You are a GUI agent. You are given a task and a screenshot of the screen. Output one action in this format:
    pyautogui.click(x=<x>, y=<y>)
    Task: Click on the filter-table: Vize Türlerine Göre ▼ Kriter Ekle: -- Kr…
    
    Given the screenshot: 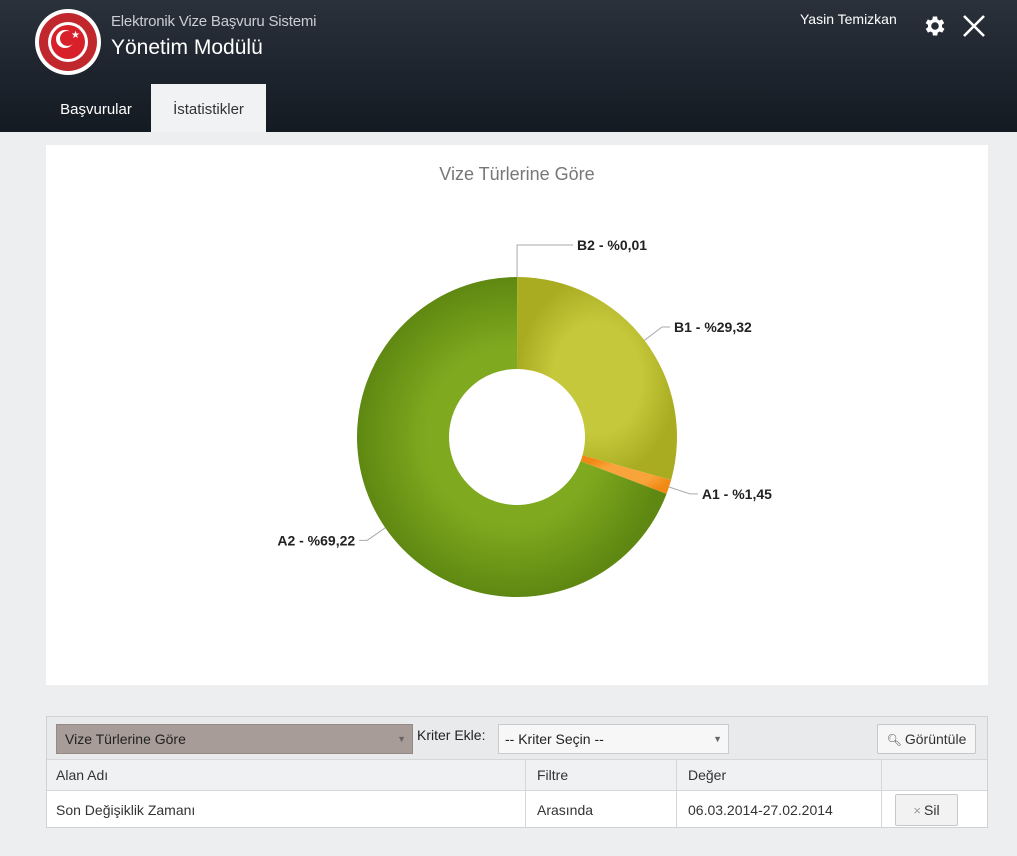 What is the action you would take?
    pyautogui.click(x=517, y=772)
    